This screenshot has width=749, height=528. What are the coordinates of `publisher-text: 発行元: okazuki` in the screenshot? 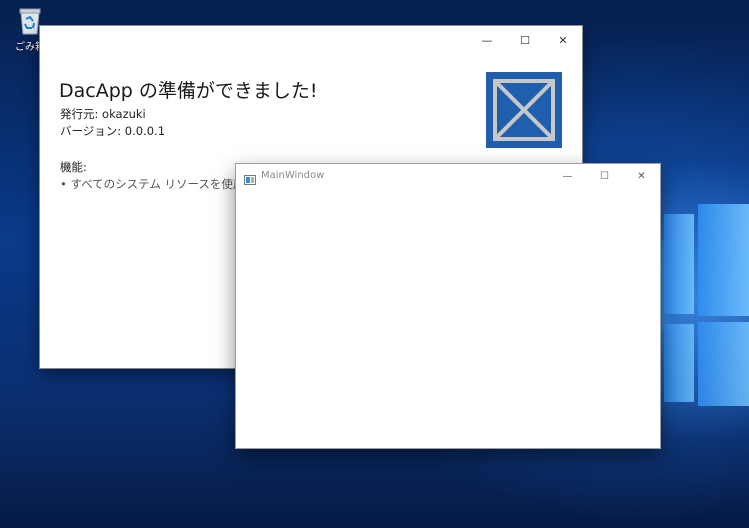 It's located at (103, 114).